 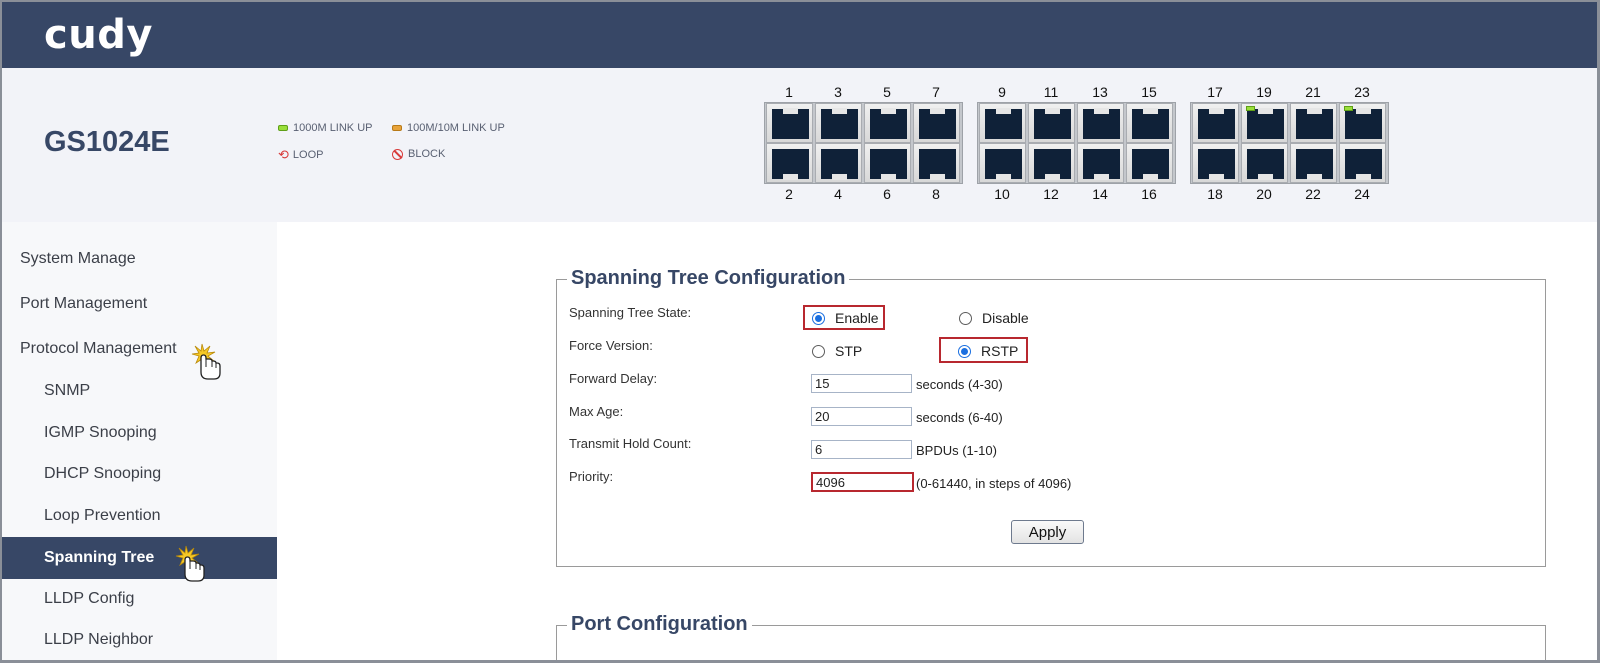 I want to click on sidebar-item-spanning-tree: Spanning Tree, so click(x=139, y=558).